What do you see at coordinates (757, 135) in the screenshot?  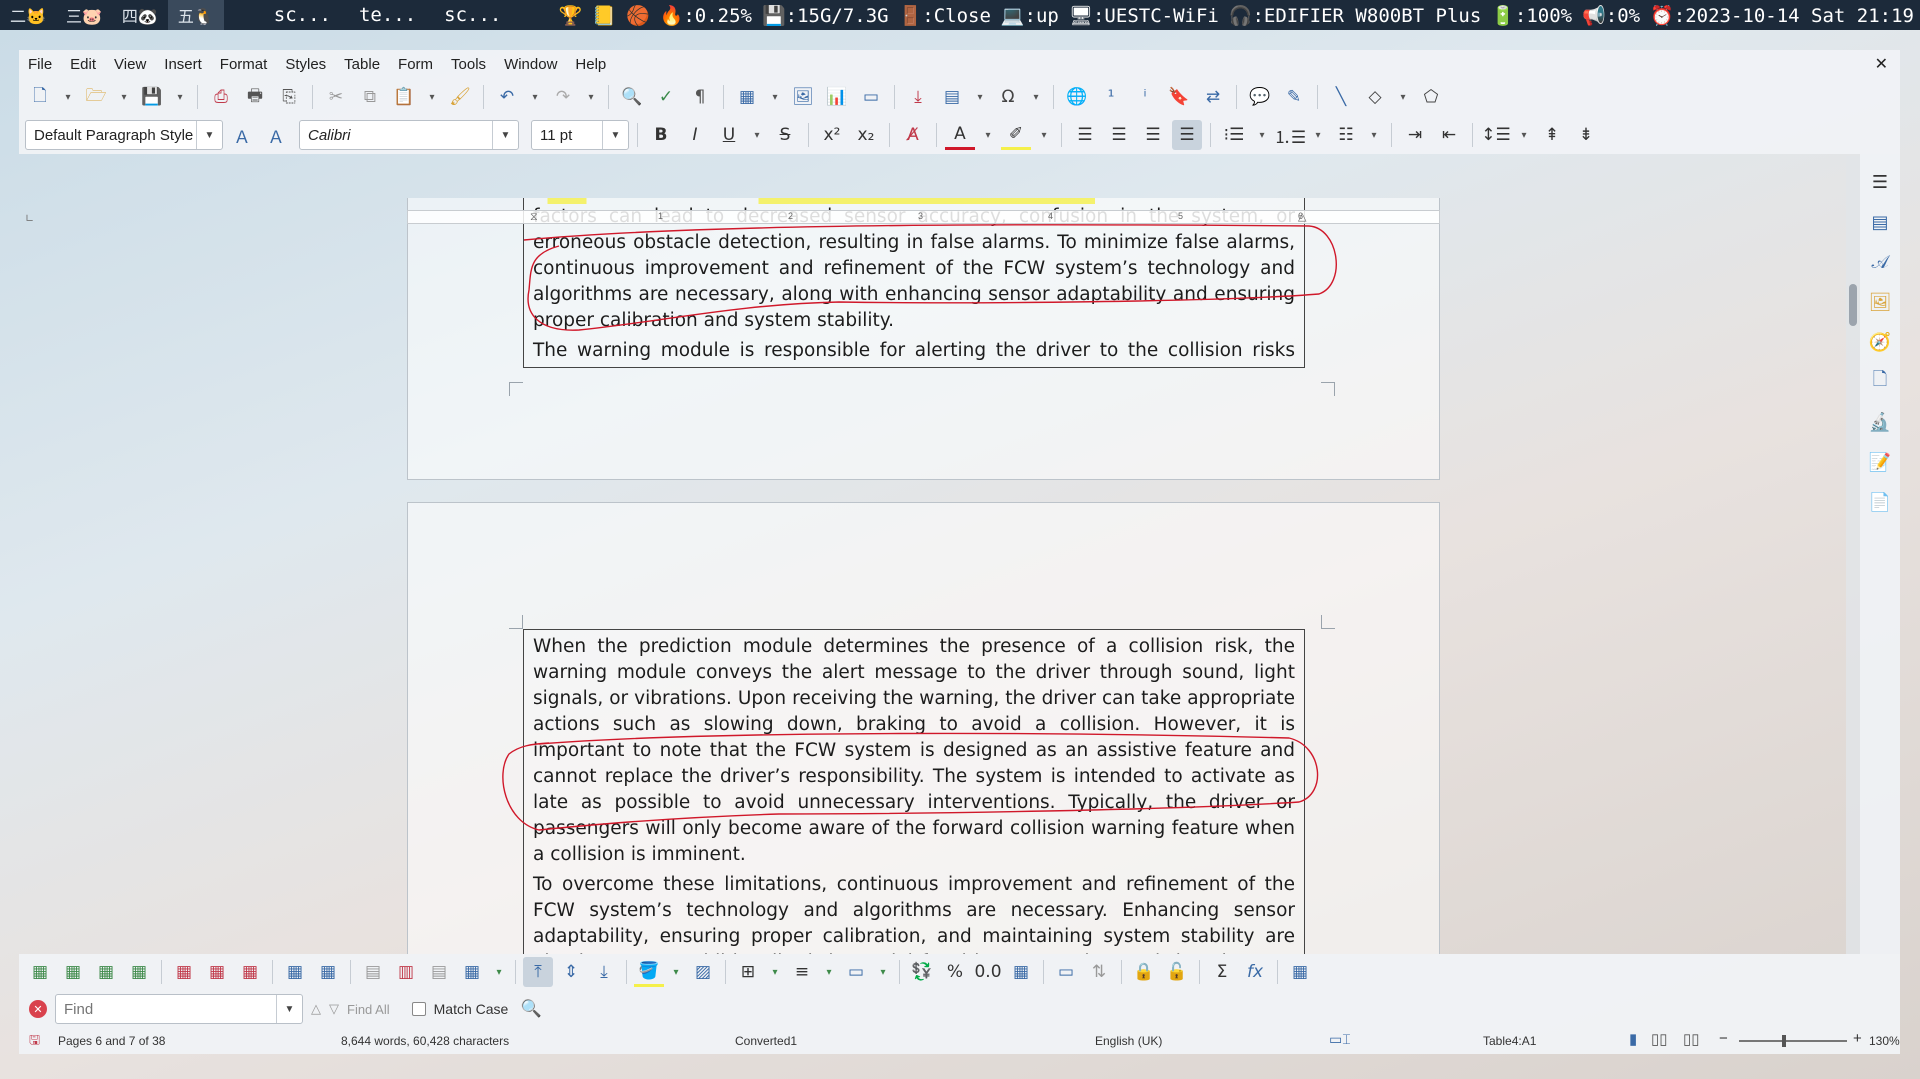 I see `underline-dropdown-icon: ▾` at bounding box center [757, 135].